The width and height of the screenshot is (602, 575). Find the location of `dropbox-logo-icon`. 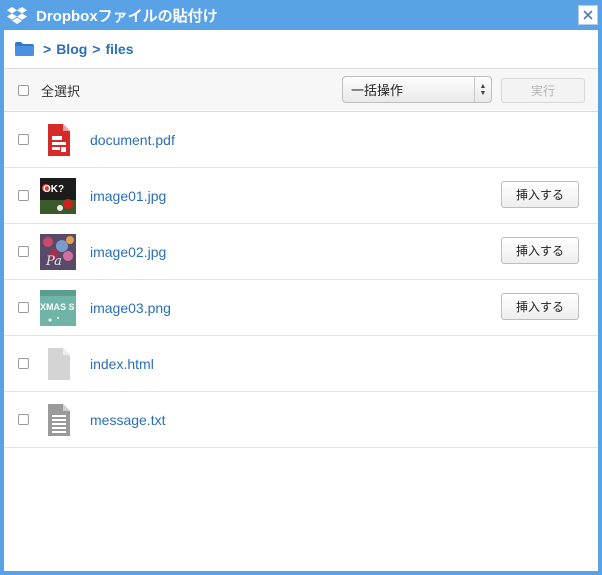

dropbox-logo-icon is located at coordinates (17, 15).